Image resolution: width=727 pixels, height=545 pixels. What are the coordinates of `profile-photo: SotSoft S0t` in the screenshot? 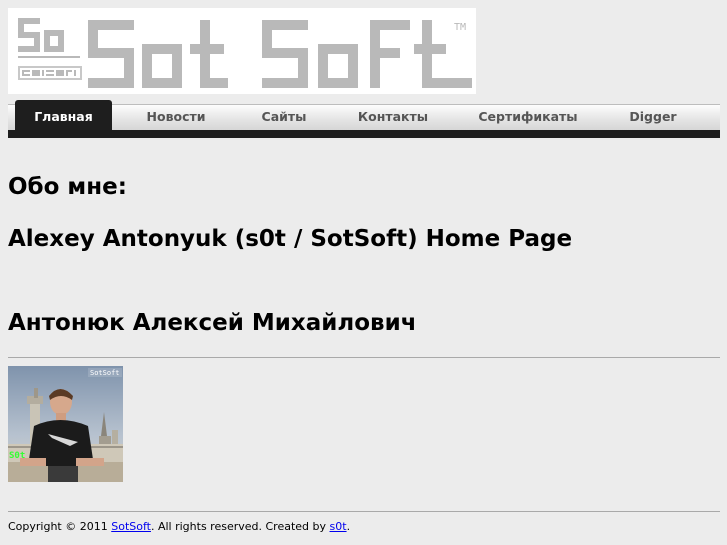 It's located at (65, 424).